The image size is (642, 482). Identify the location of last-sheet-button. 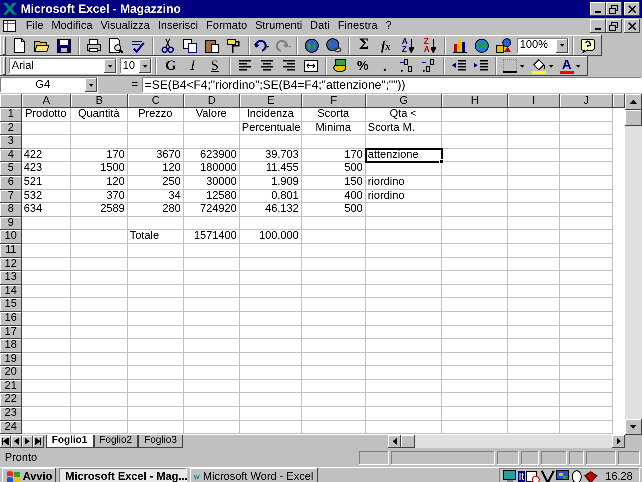
(38, 442).